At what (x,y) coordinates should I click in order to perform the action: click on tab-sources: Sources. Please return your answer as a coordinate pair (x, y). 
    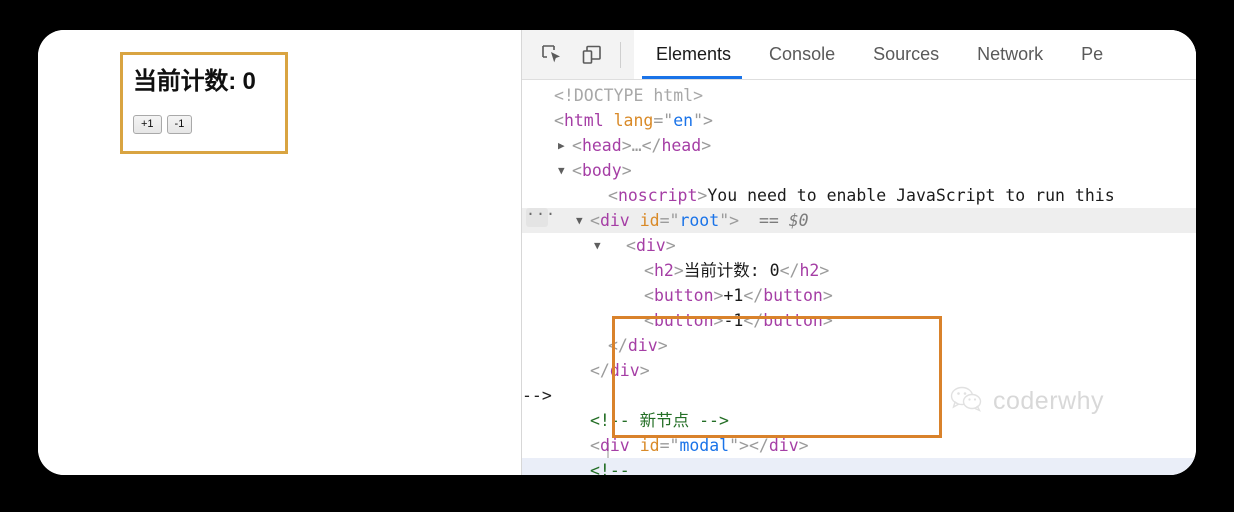
    Looking at the image, I should click on (906, 54).